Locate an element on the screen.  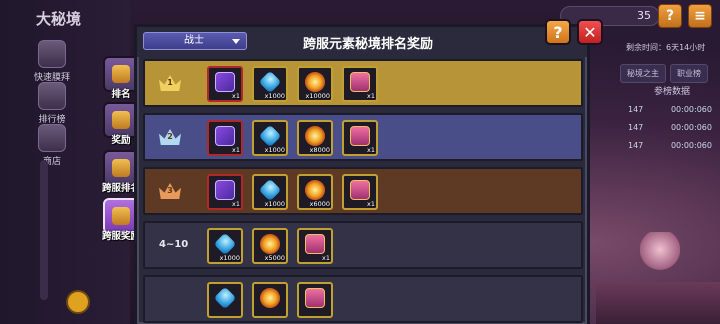
trophy-icon is located at coordinates (52, 96).